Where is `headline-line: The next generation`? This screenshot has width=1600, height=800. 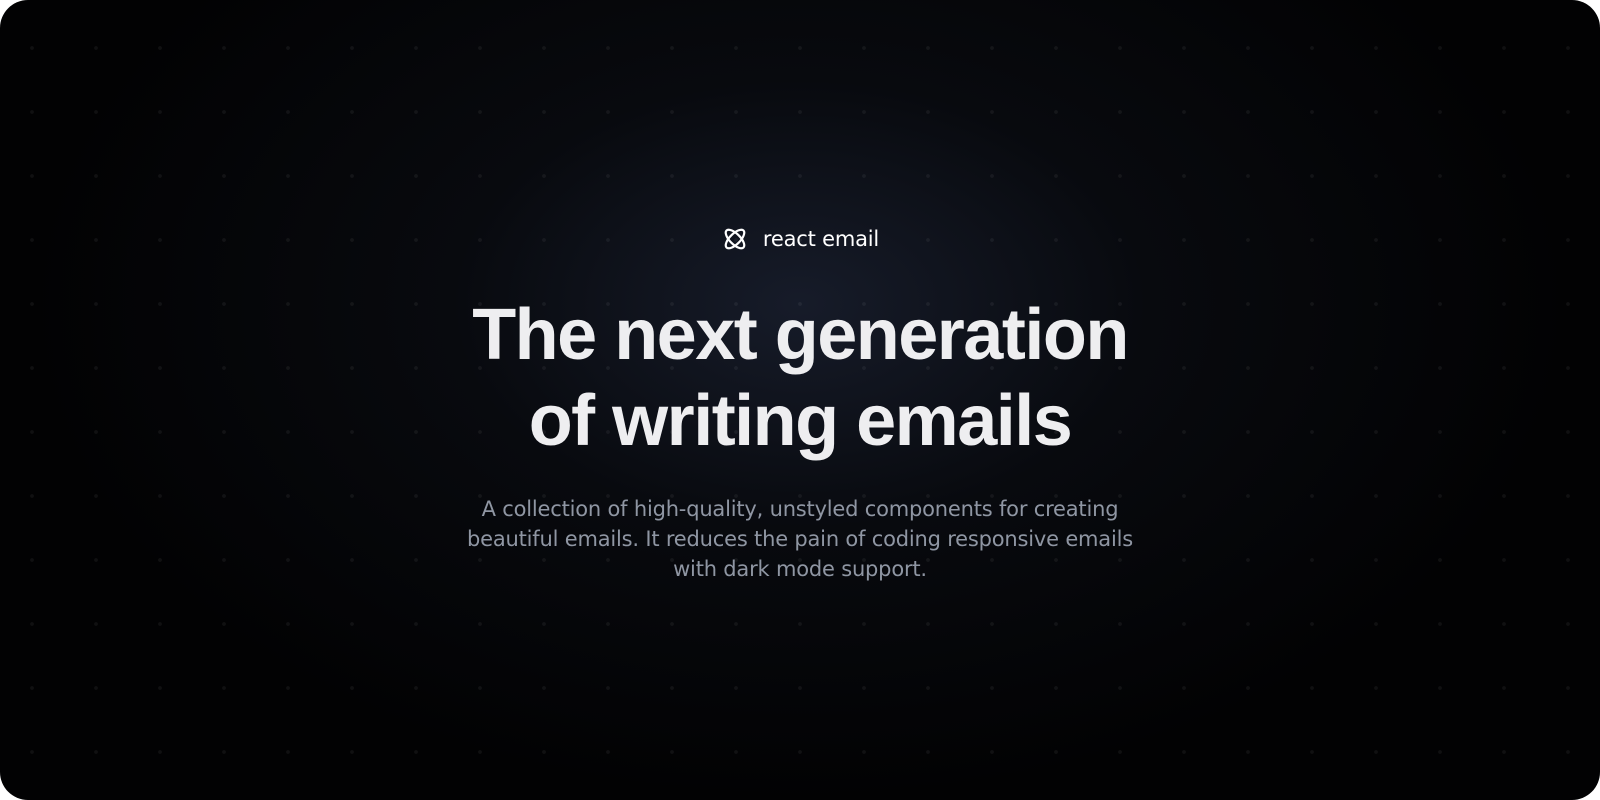 headline-line: The next generation is located at coordinates (800, 335).